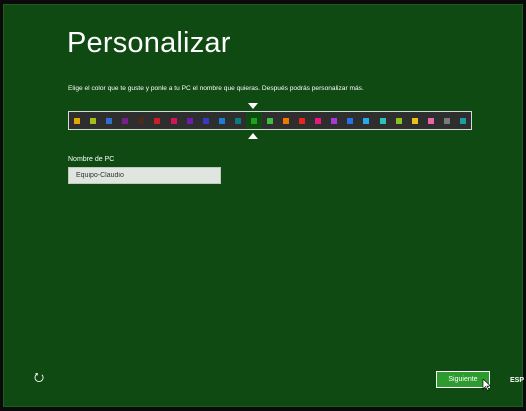 The height and width of the screenshot is (411, 526). What do you see at coordinates (39, 378) in the screenshot?
I see `ease-of-access-icon: ⭮` at bounding box center [39, 378].